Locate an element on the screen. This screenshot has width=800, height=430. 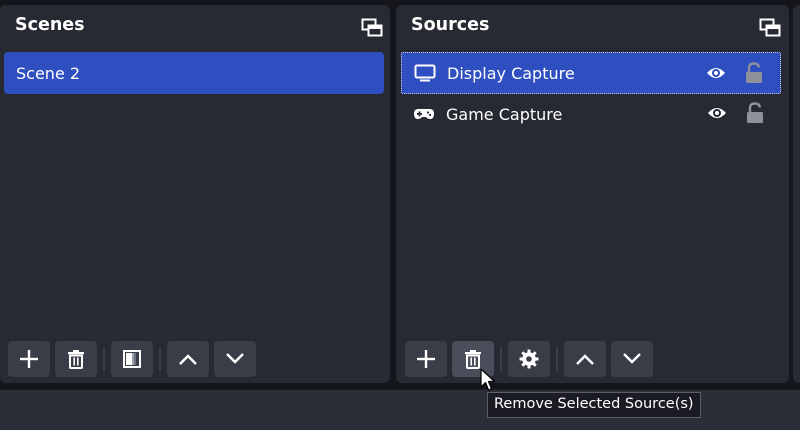
sources-title: Sources is located at coordinates (450, 25).